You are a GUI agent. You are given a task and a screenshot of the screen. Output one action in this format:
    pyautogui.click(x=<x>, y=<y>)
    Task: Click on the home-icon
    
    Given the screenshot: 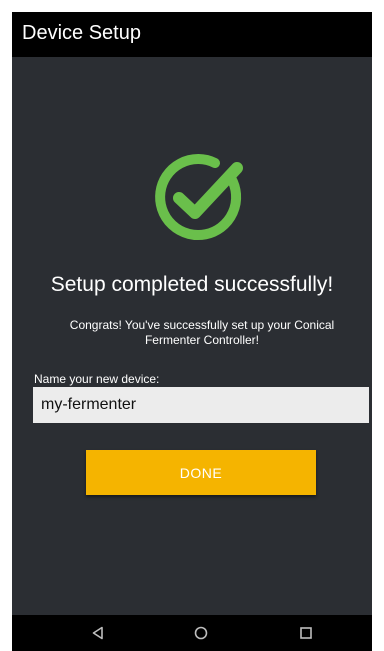 What is the action you would take?
    pyautogui.click(x=201, y=633)
    